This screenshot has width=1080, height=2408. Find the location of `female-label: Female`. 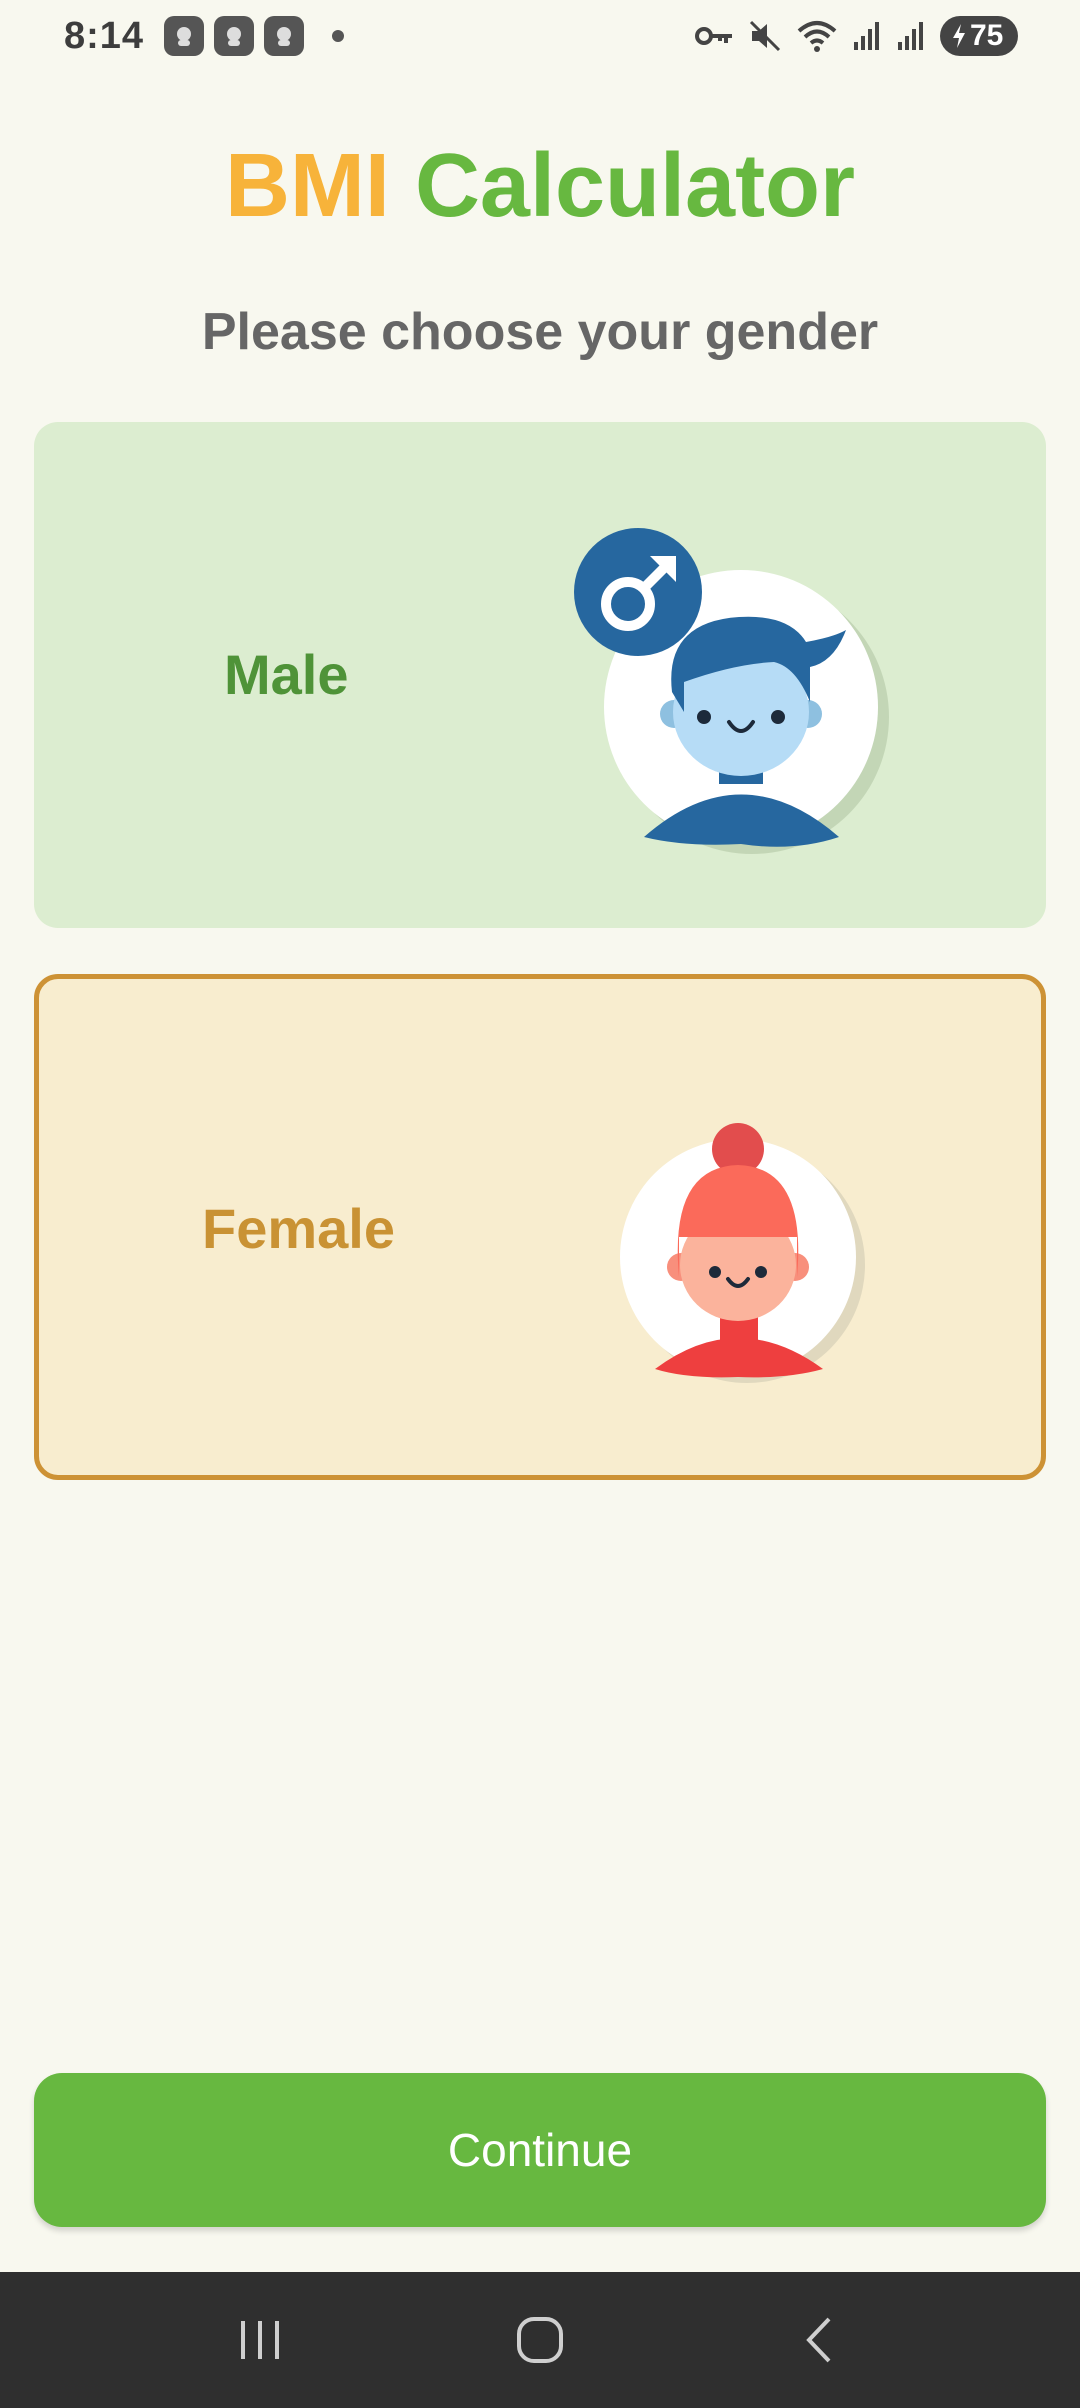

female-label: Female is located at coordinates (298, 1228).